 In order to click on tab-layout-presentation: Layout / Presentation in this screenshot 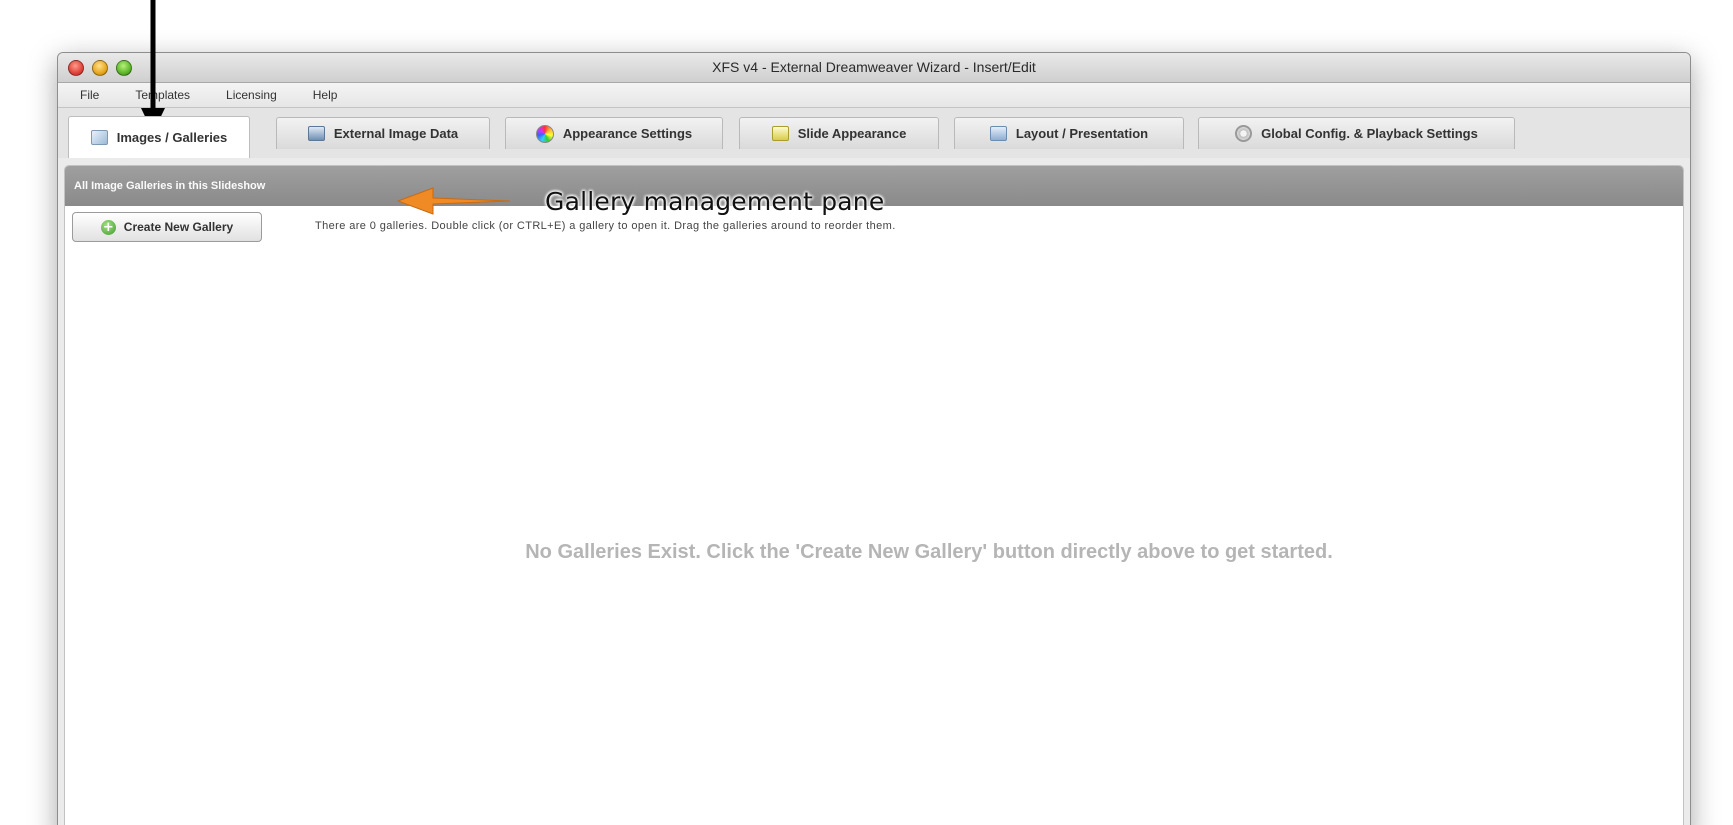, I will do `click(1069, 133)`.